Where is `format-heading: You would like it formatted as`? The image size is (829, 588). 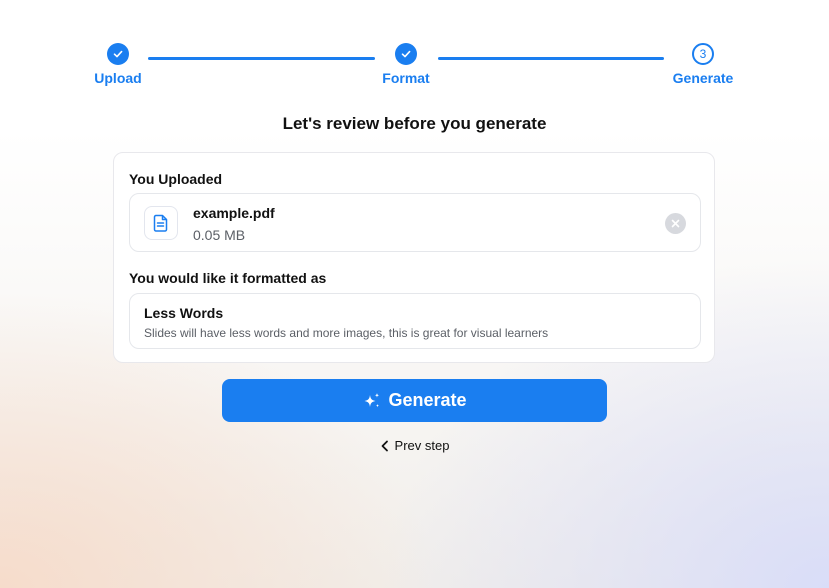 format-heading: You would like it formatted as is located at coordinates (228, 278).